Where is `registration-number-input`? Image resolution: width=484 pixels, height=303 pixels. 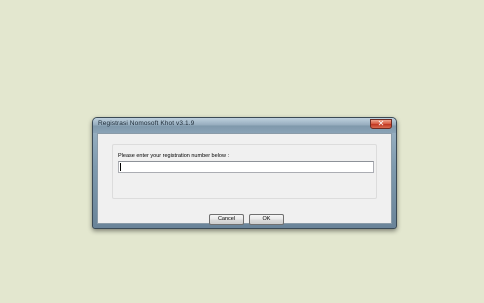 registration-number-input is located at coordinates (246, 167).